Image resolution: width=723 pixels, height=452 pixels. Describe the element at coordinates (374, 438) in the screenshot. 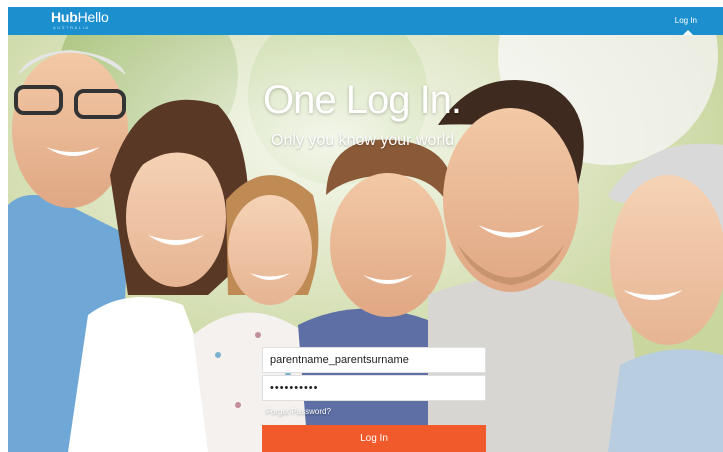

I see `login-button: Log In` at that location.